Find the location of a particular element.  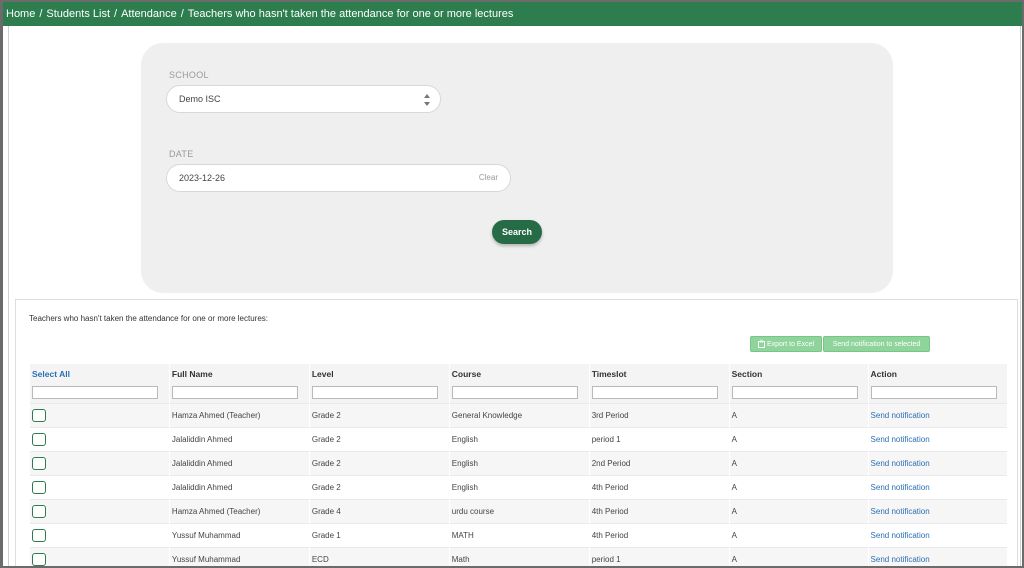

export-excel-button: Export to Excel is located at coordinates (786, 344).